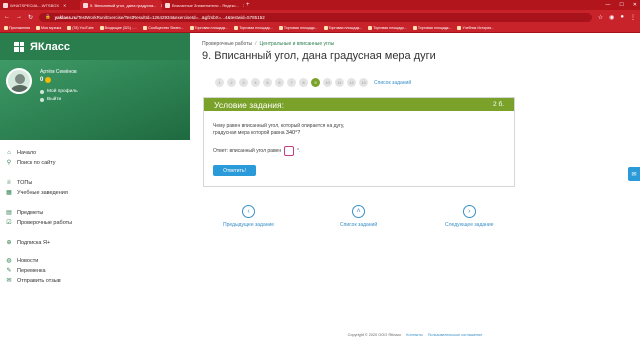 The width and height of the screenshot is (640, 347). I want to click on tab-label: WHATSPECIAL...WTSBOX, so click(35, 5).